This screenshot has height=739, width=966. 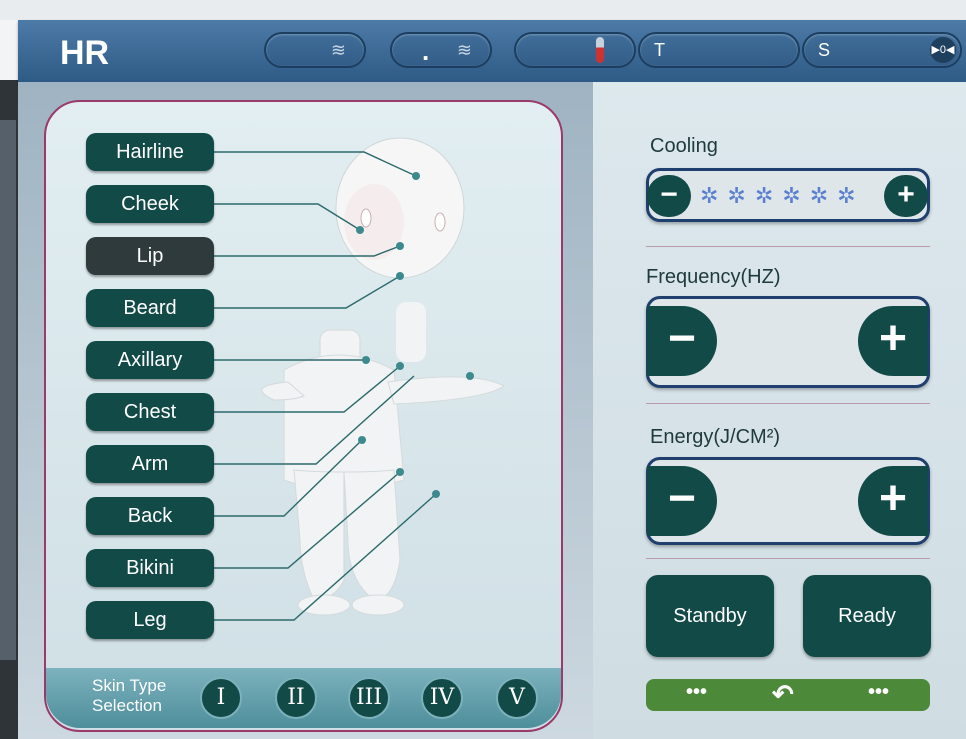 I want to click on cooling-plus-button: +, so click(x=906, y=196).